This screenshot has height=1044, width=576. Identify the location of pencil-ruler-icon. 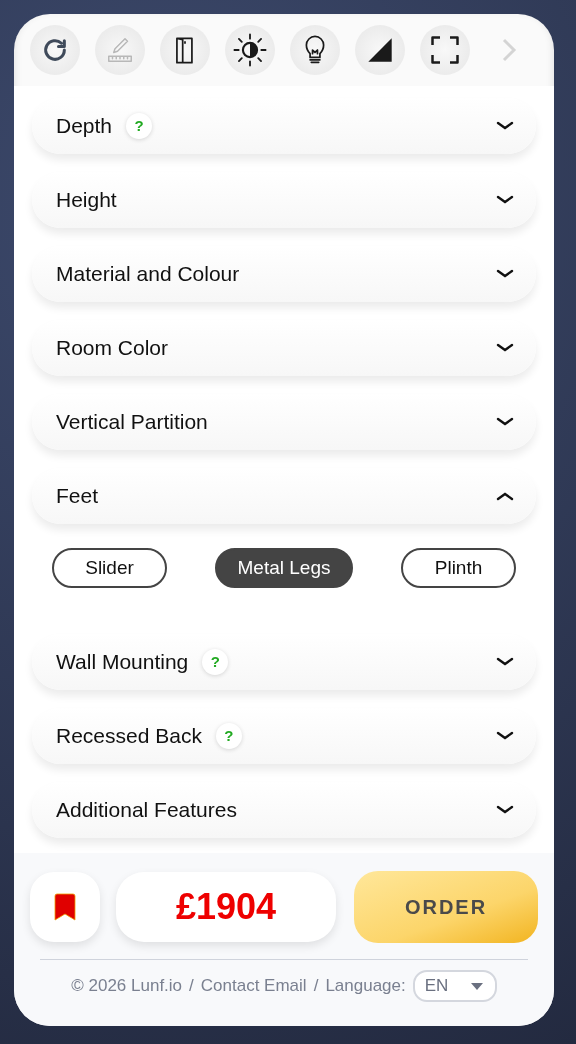
(120, 50).